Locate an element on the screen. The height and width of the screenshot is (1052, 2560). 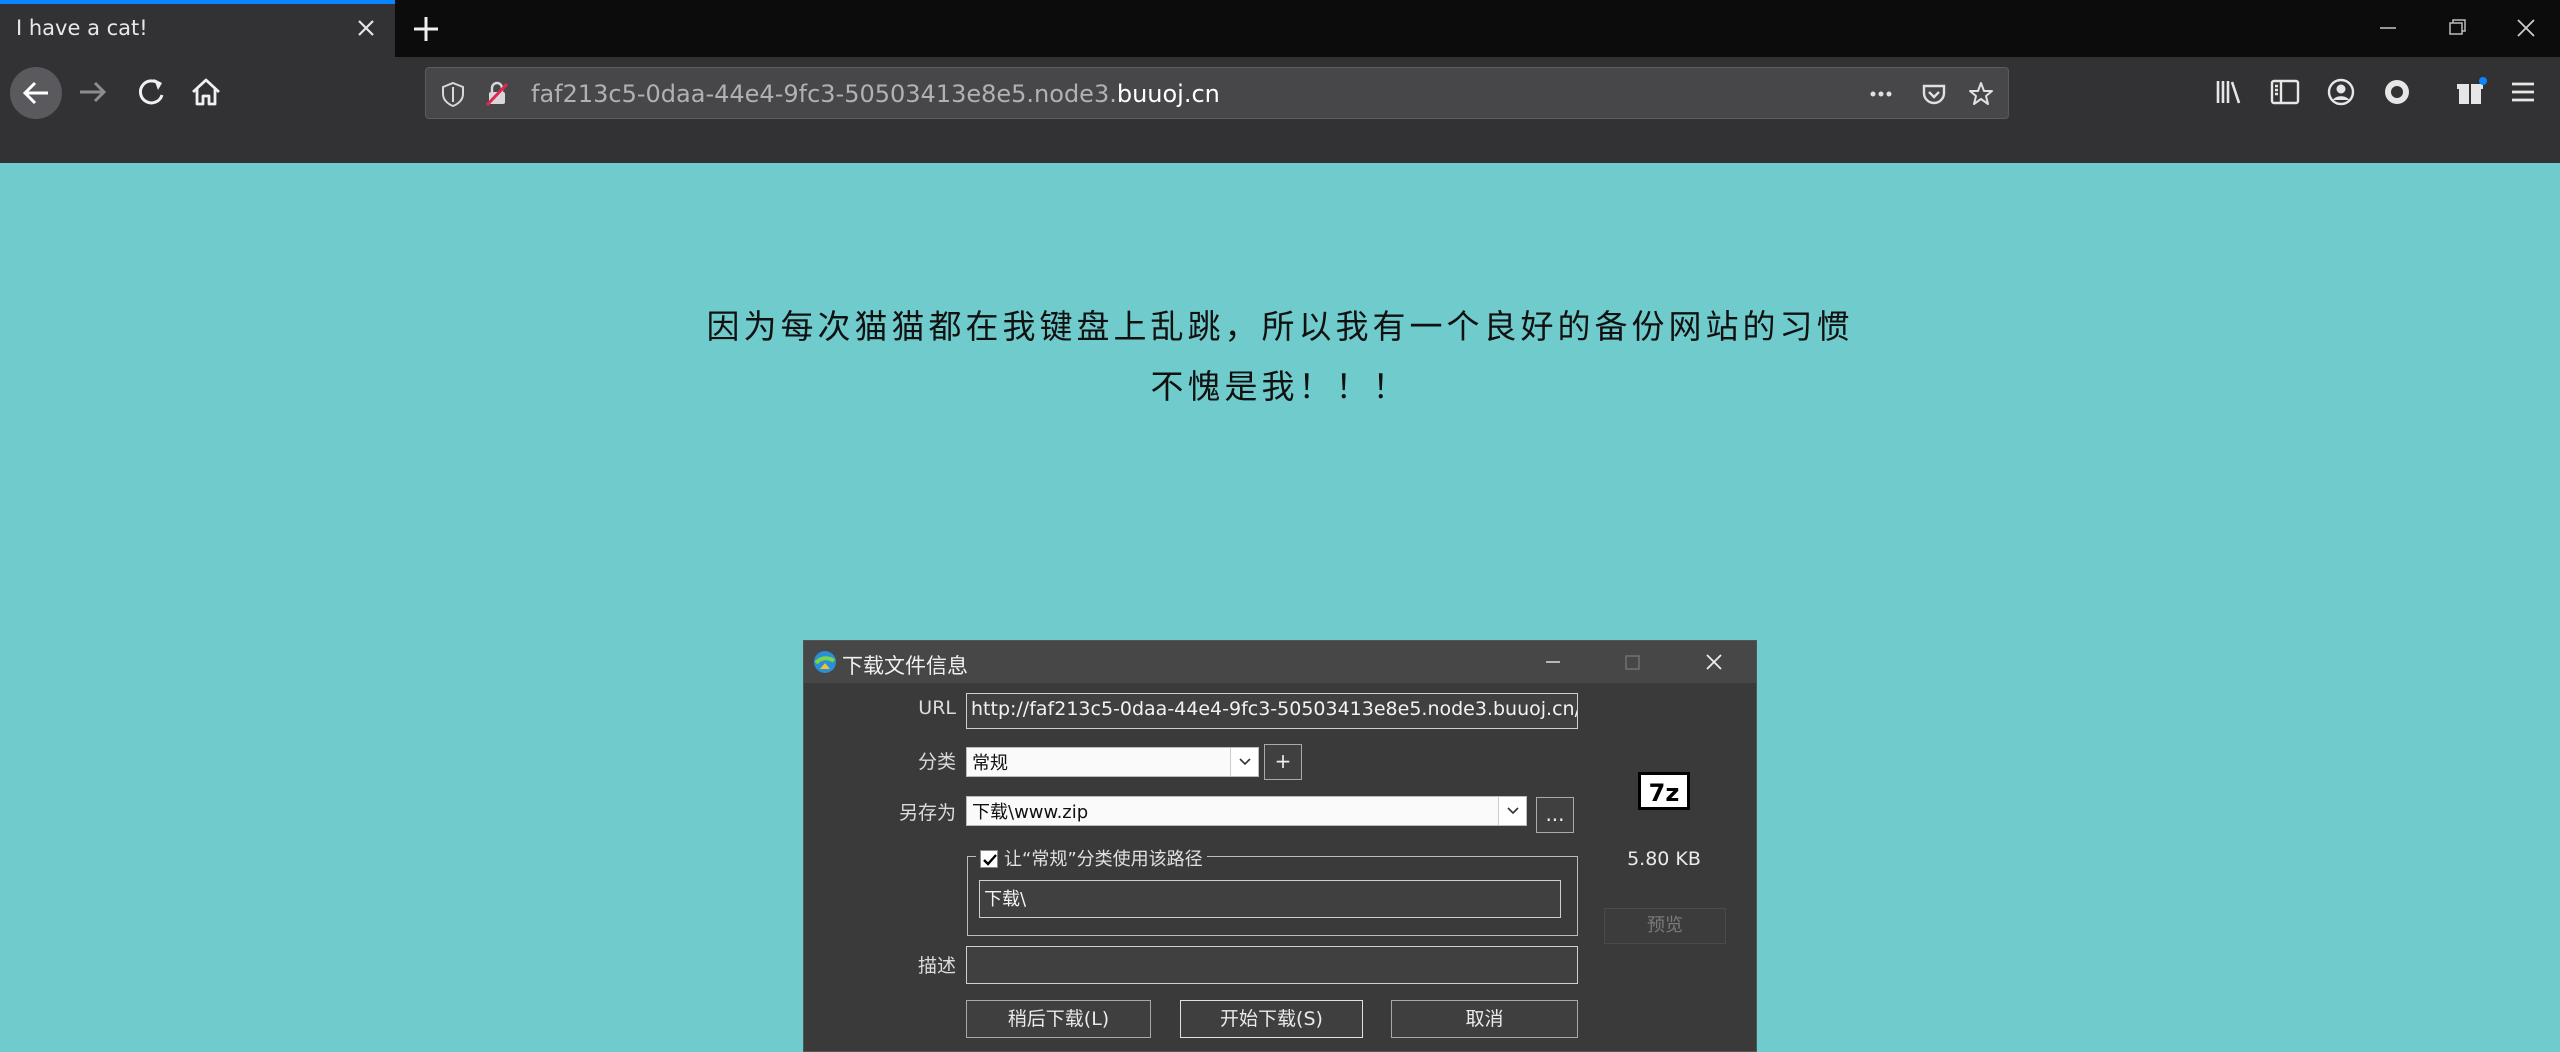
bookmark-star-icon is located at coordinates (1981, 94).